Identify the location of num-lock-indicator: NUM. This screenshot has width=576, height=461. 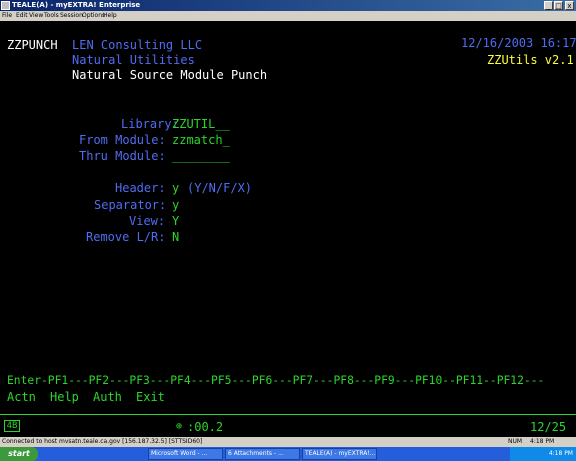
(515, 441).